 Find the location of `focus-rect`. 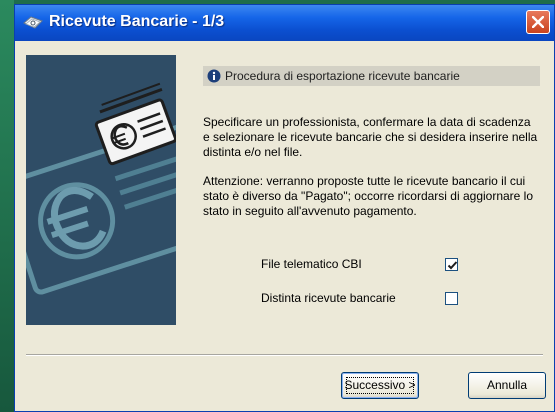

focus-rect is located at coordinates (380, 385).